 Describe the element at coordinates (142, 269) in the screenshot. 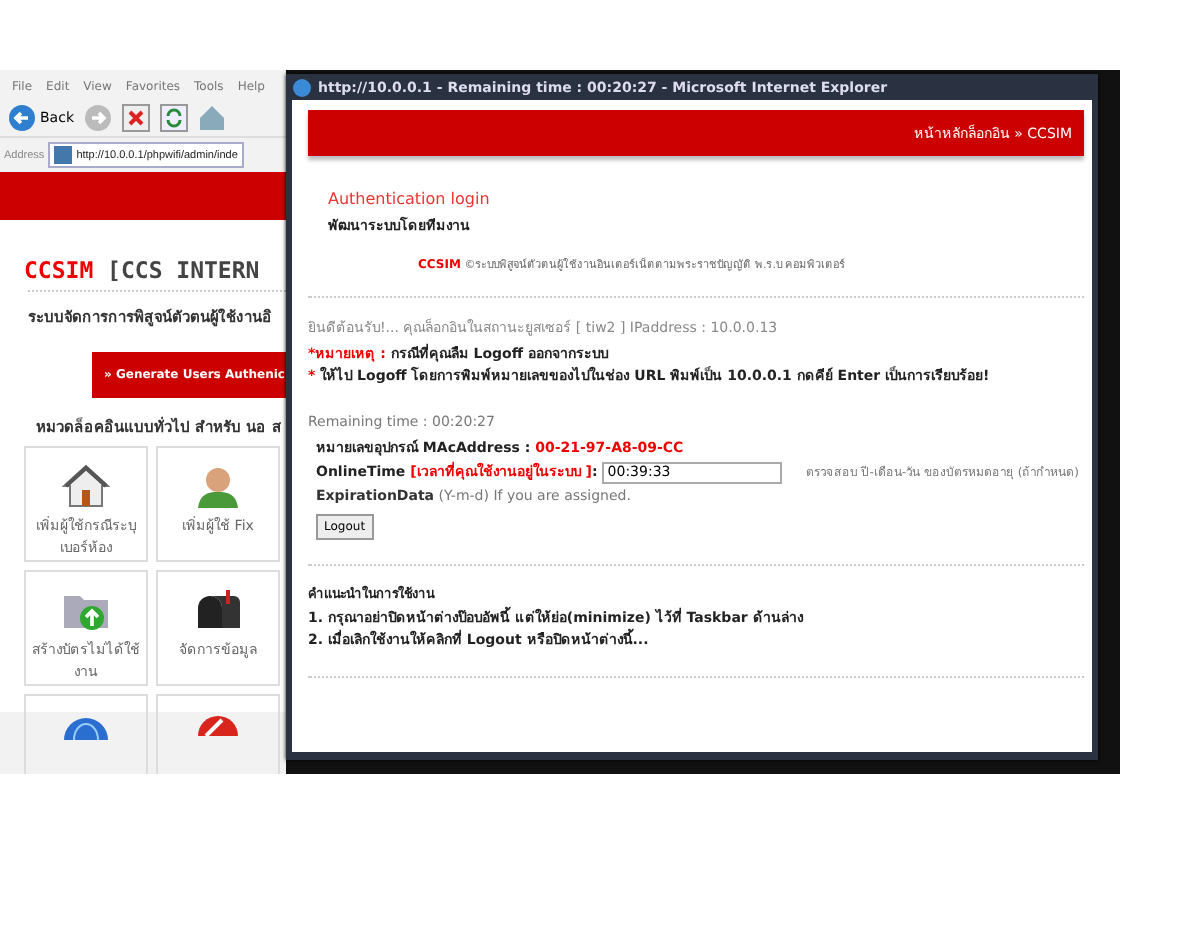

I see `site-title: CCSIM [CCS INTERN` at that location.